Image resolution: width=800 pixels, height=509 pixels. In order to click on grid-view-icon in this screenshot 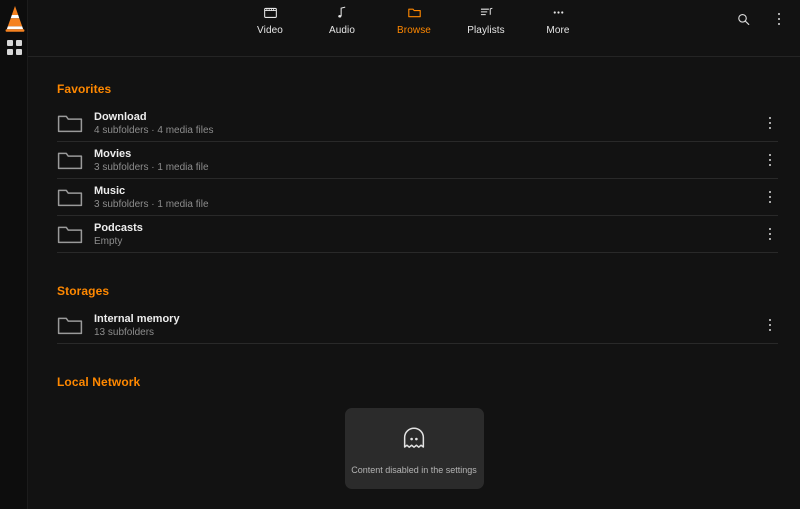, I will do `click(14, 47)`.